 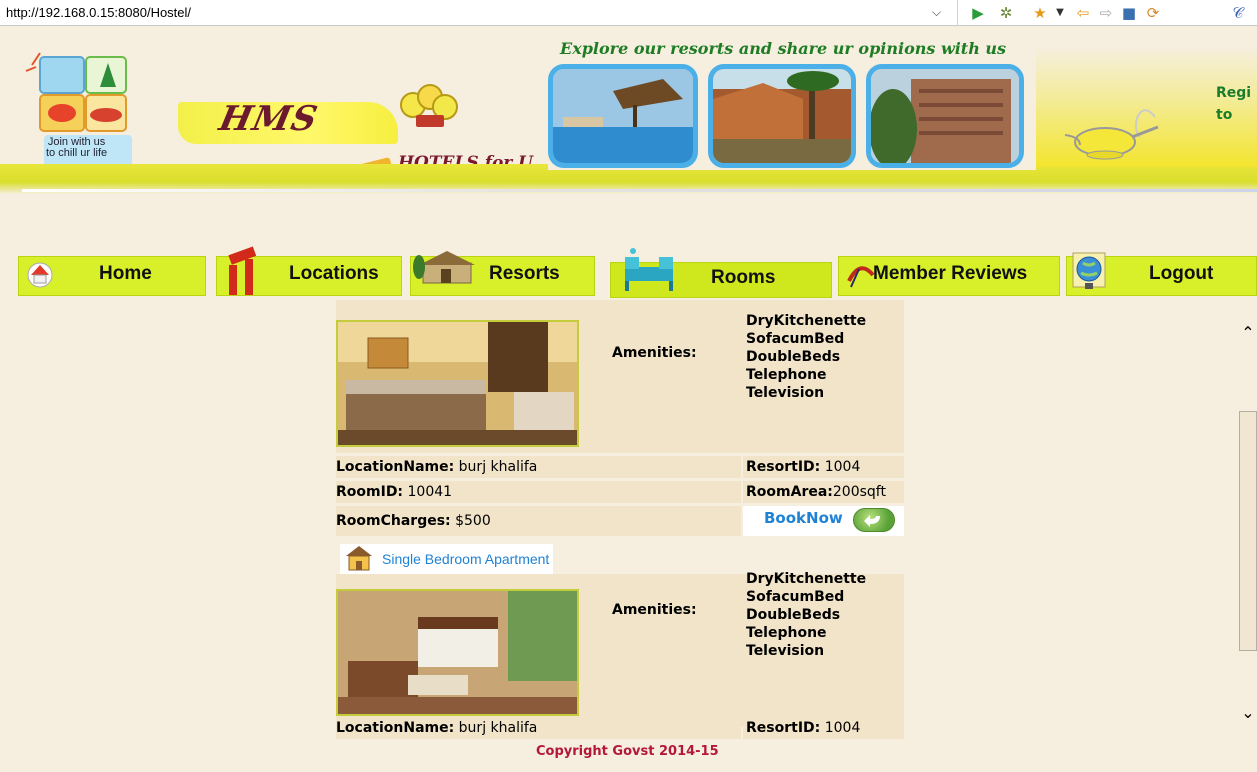 I want to click on room-area-value: 200sqft, so click(x=859, y=492).